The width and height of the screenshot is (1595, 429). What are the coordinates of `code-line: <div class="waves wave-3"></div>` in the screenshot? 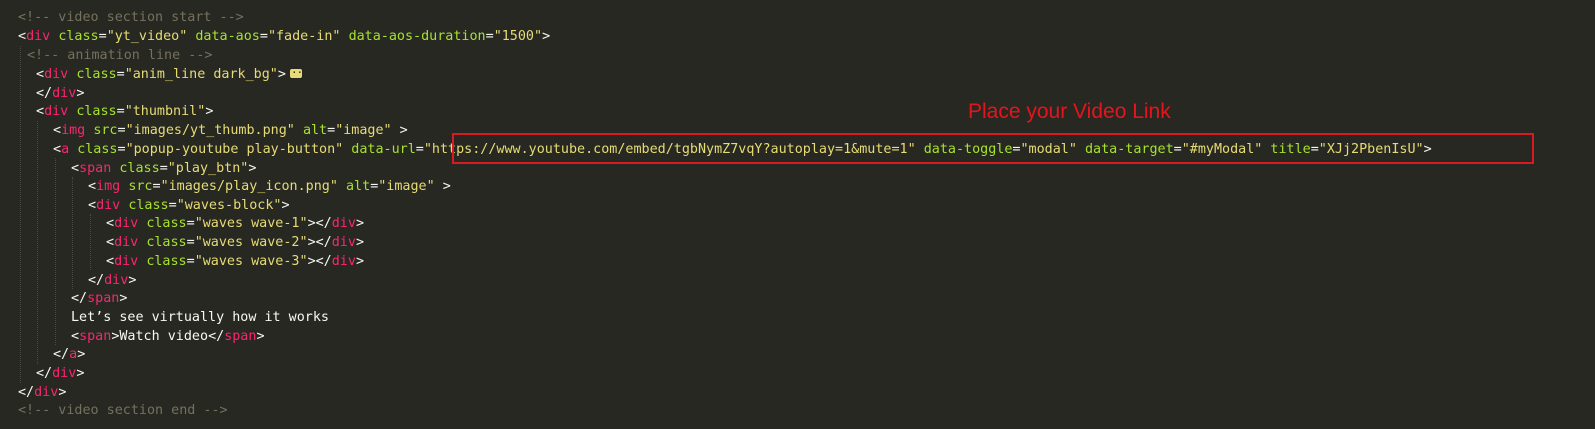 It's located at (235, 261).